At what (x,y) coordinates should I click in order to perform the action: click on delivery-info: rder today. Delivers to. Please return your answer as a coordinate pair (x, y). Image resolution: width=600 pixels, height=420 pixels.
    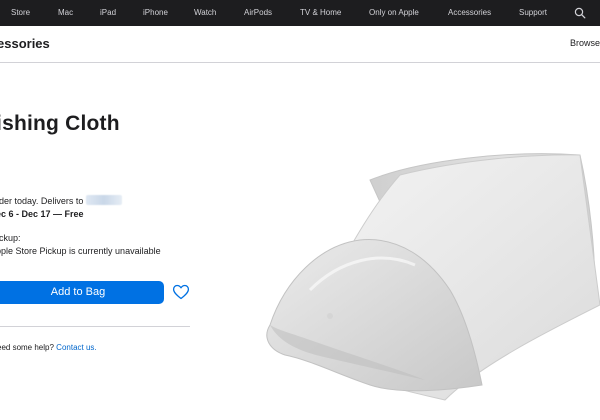
    Looking at the image, I should click on (61, 200).